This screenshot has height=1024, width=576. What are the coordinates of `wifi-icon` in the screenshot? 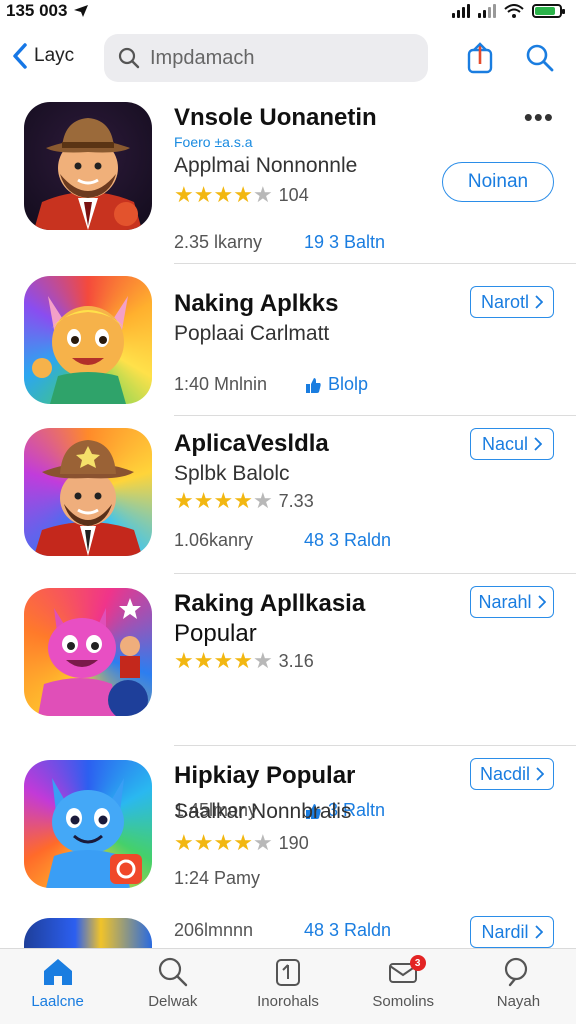 It's located at (514, 11).